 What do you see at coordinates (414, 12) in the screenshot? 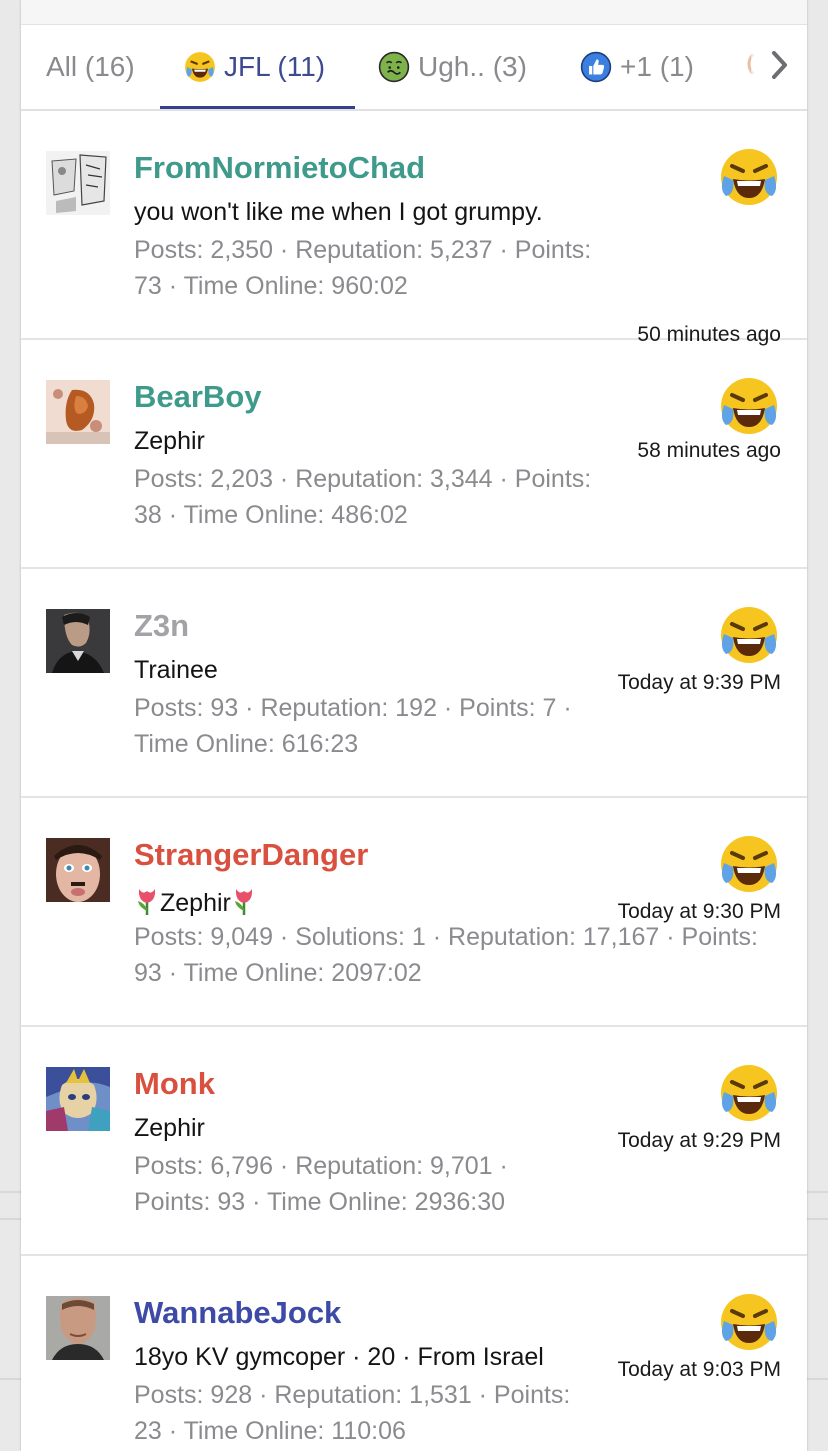
I see `panel-header` at bounding box center [414, 12].